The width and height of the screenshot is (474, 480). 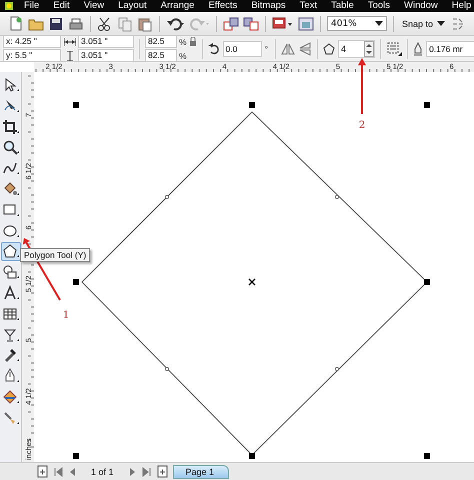 I want to click on menu-item: Window, so click(x=421, y=6).